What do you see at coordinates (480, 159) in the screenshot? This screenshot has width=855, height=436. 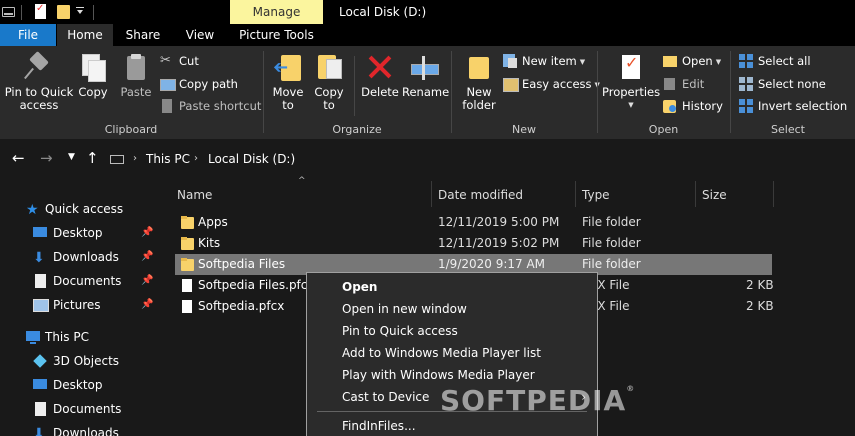 I see `address-bar: › This PC › Local Disk (D:)` at bounding box center [480, 159].